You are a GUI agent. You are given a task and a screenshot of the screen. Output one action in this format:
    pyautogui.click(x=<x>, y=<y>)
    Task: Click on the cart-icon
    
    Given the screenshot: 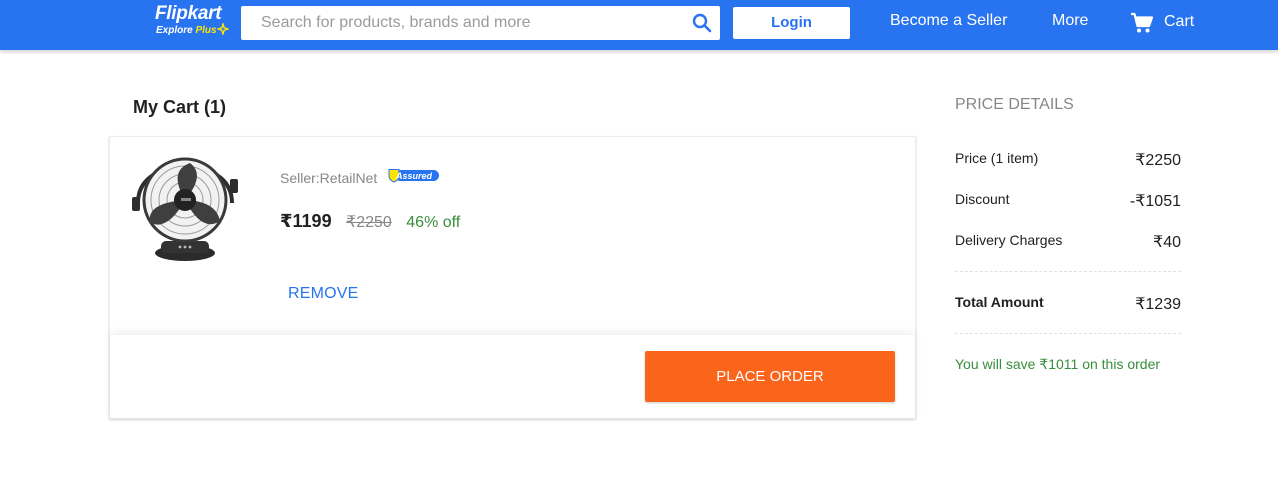 What is the action you would take?
    pyautogui.click(x=1142, y=22)
    